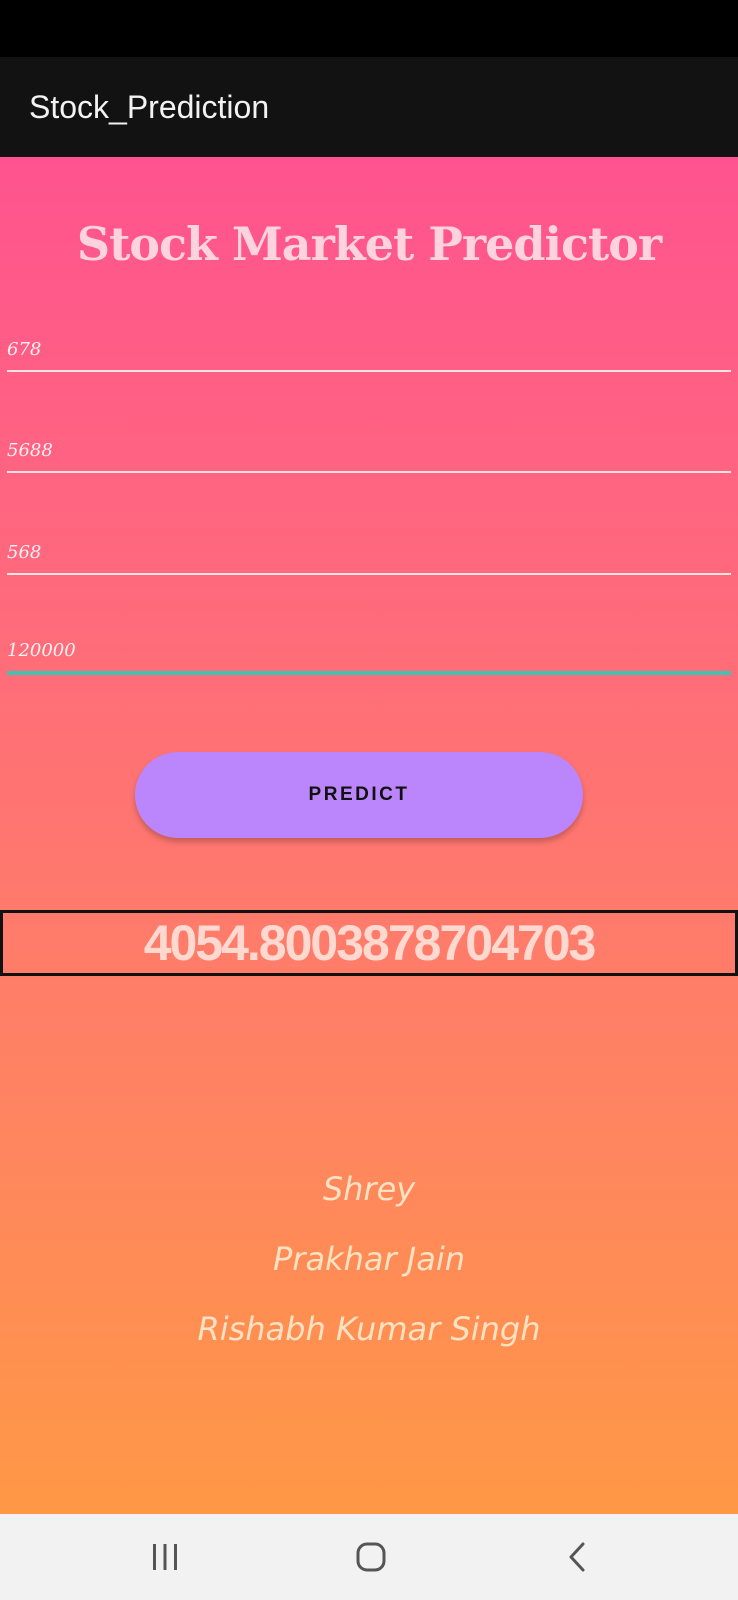 The image size is (738, 1600). What do you see at coordinates (30, 450) in the screenshot?
I see `input-field-2-value: 5688` at bounding box center [30, 450].